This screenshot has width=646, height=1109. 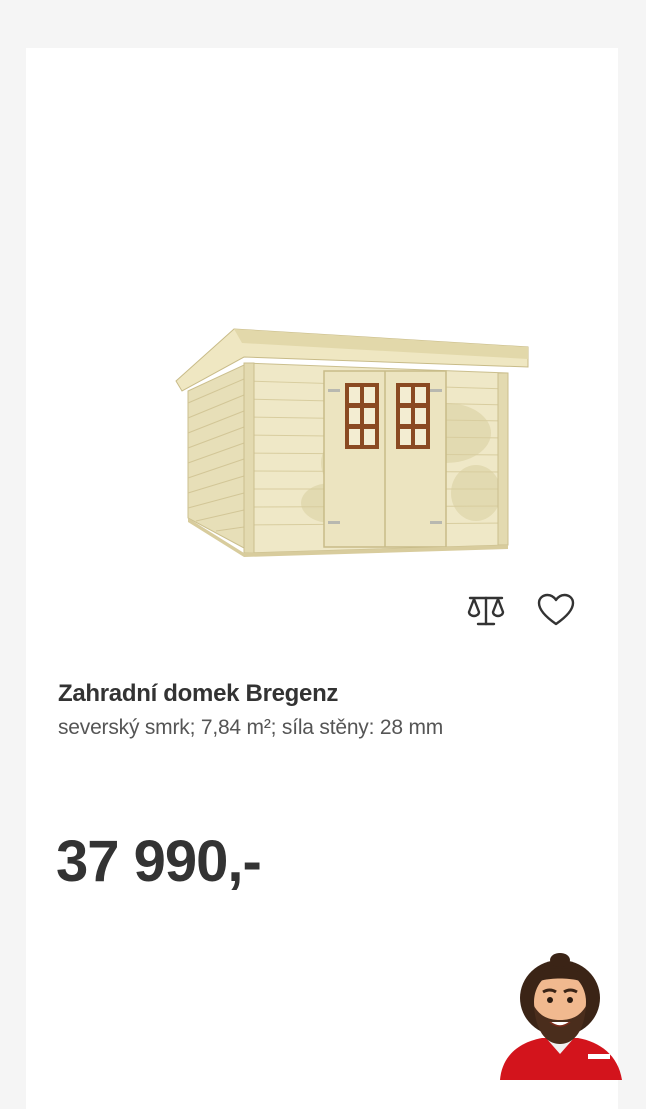 I want to click on product-title: Zahradní domek Bregenz, so click(x=198, y=694).